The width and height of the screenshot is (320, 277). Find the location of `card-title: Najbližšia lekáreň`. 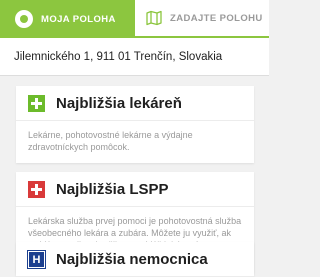

card-title: Najbližšia lekáreň is located at coordinates (119, 103).